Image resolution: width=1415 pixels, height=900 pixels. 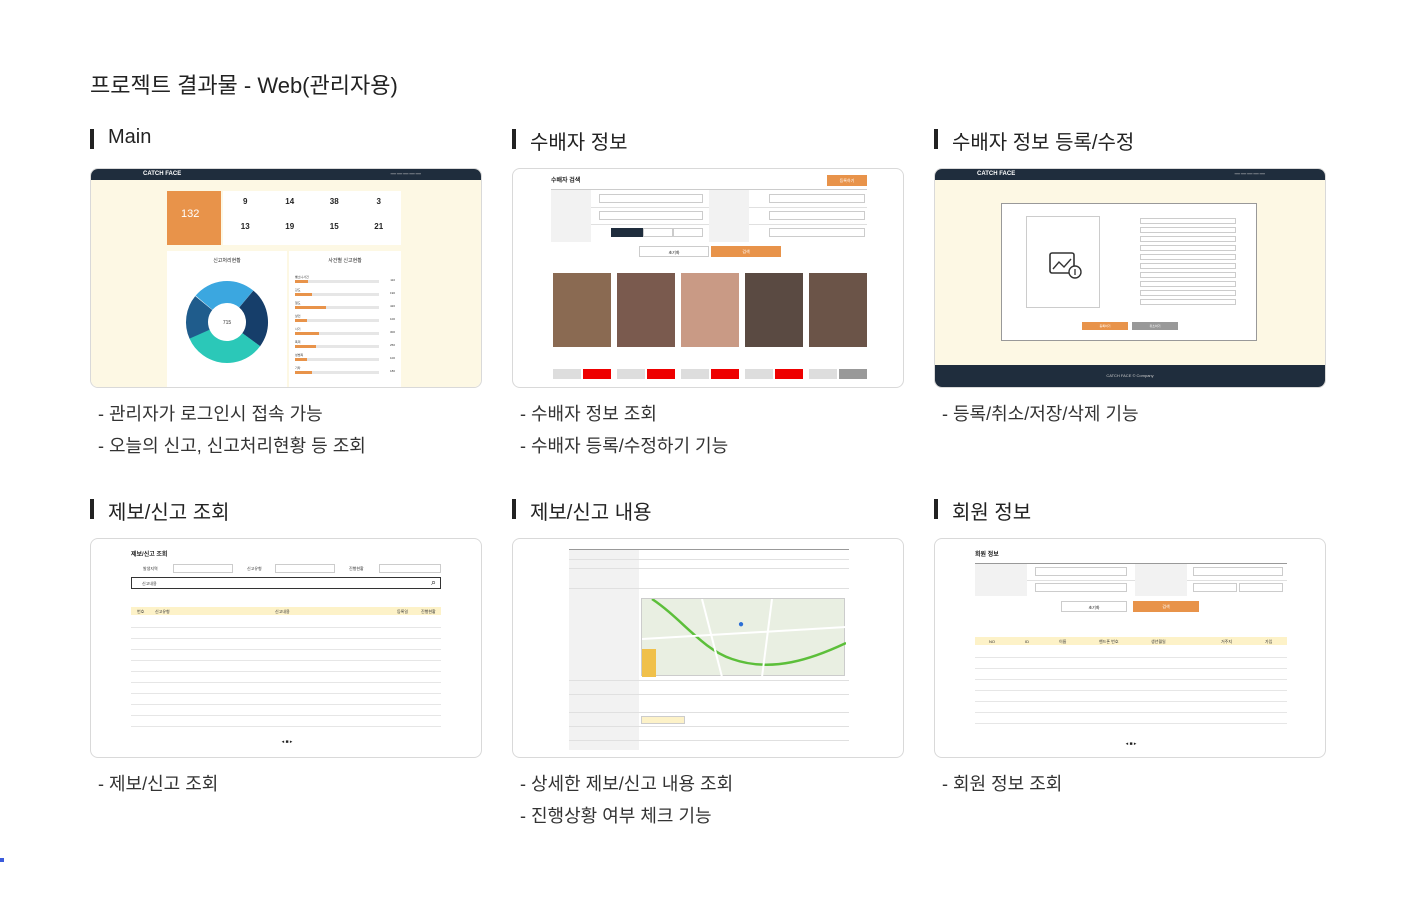 I want to click on desc-line: - 제보/신고 조회, so click(x=158, y=784).